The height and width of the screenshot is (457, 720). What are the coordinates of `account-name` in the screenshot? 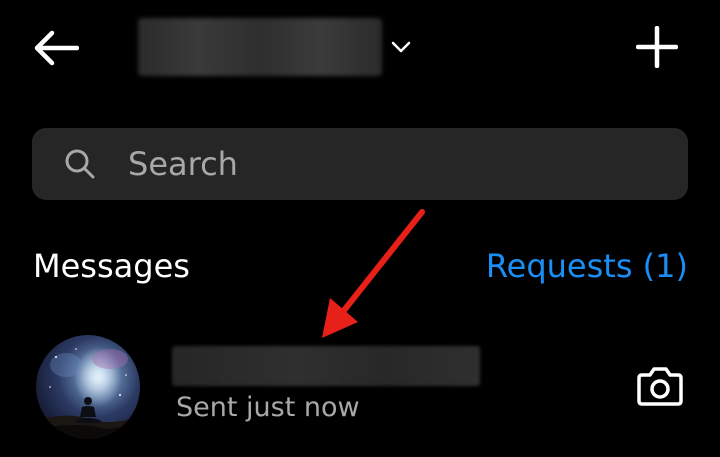 It's located at (260, 47).